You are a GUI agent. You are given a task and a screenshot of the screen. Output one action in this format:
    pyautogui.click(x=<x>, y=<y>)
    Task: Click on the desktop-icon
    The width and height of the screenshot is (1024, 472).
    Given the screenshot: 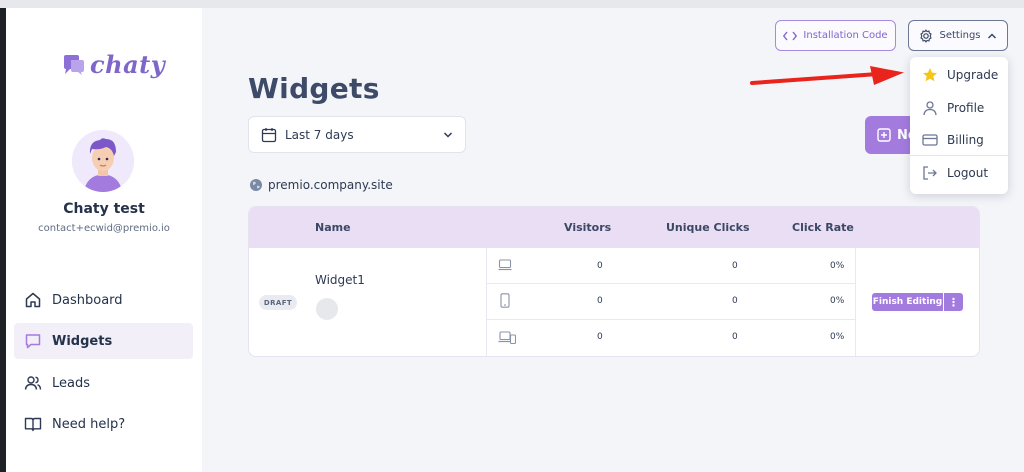 What is the action you would take?
    pyautogui.click(x=505, y=265)
    